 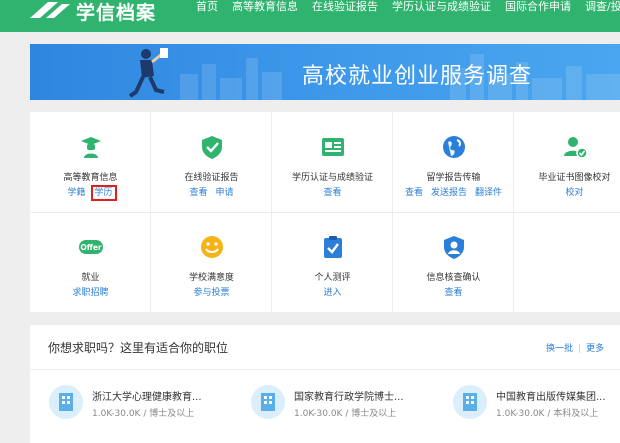 I want to click on job-card: 中国教育出版传媒集团... 1.0K-30.0K / 本科及以上, so click(x=536, y=404).